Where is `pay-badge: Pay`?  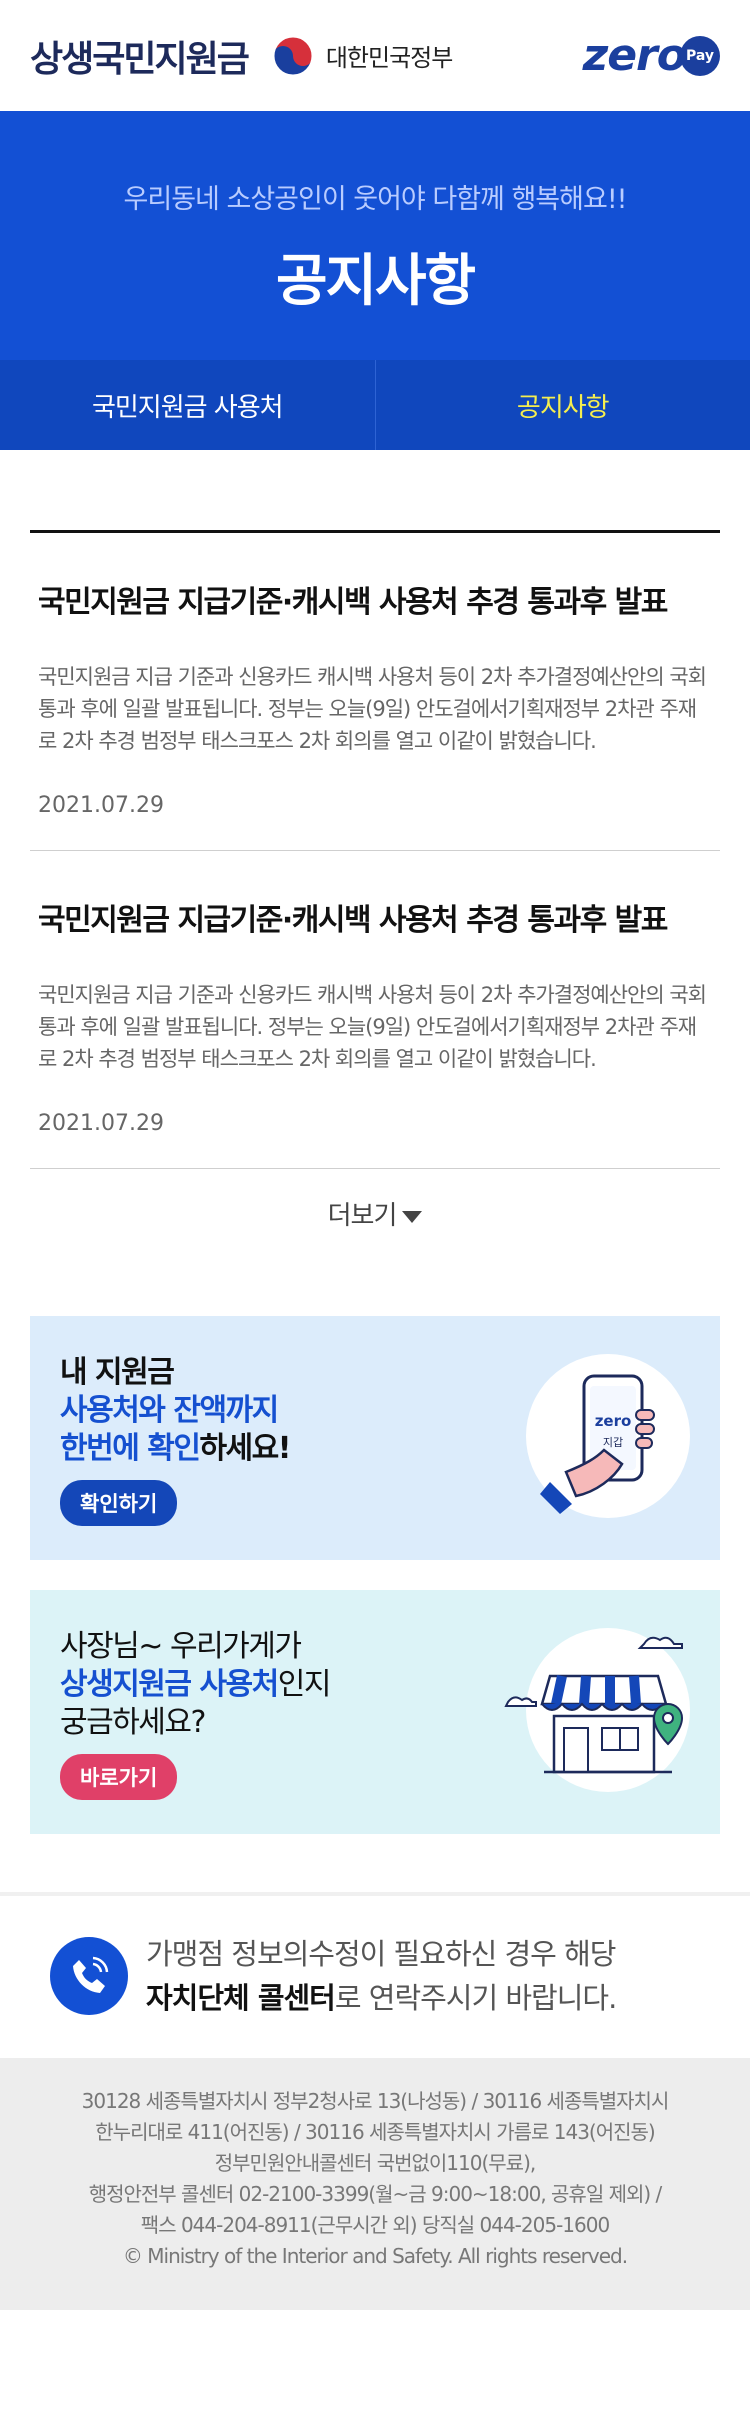 pay-badge: Pay is located at coordinates (700, 55).